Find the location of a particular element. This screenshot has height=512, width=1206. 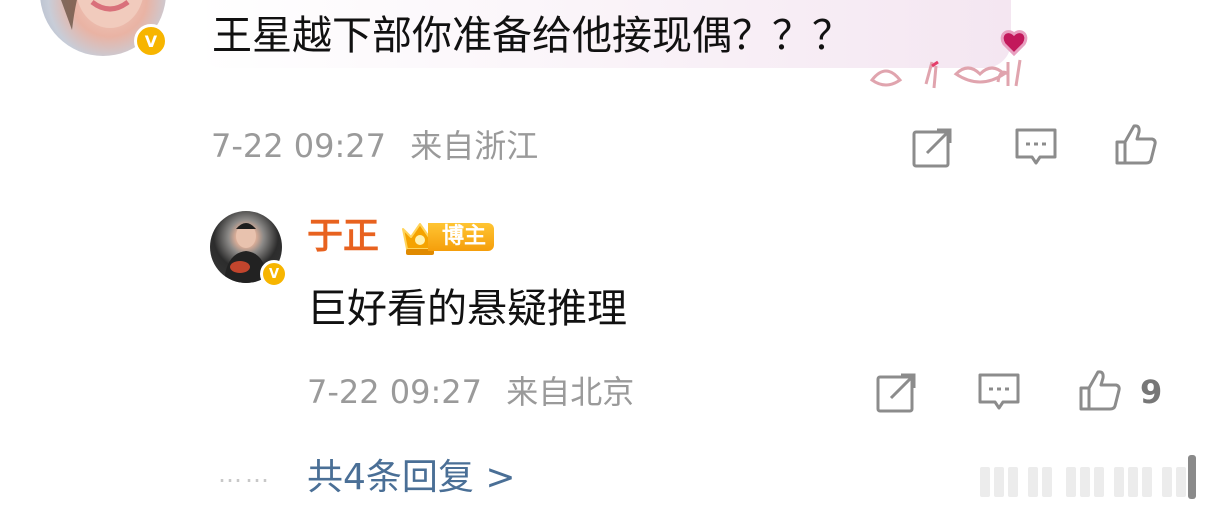

like-button is located at coordinates (1136, 144).